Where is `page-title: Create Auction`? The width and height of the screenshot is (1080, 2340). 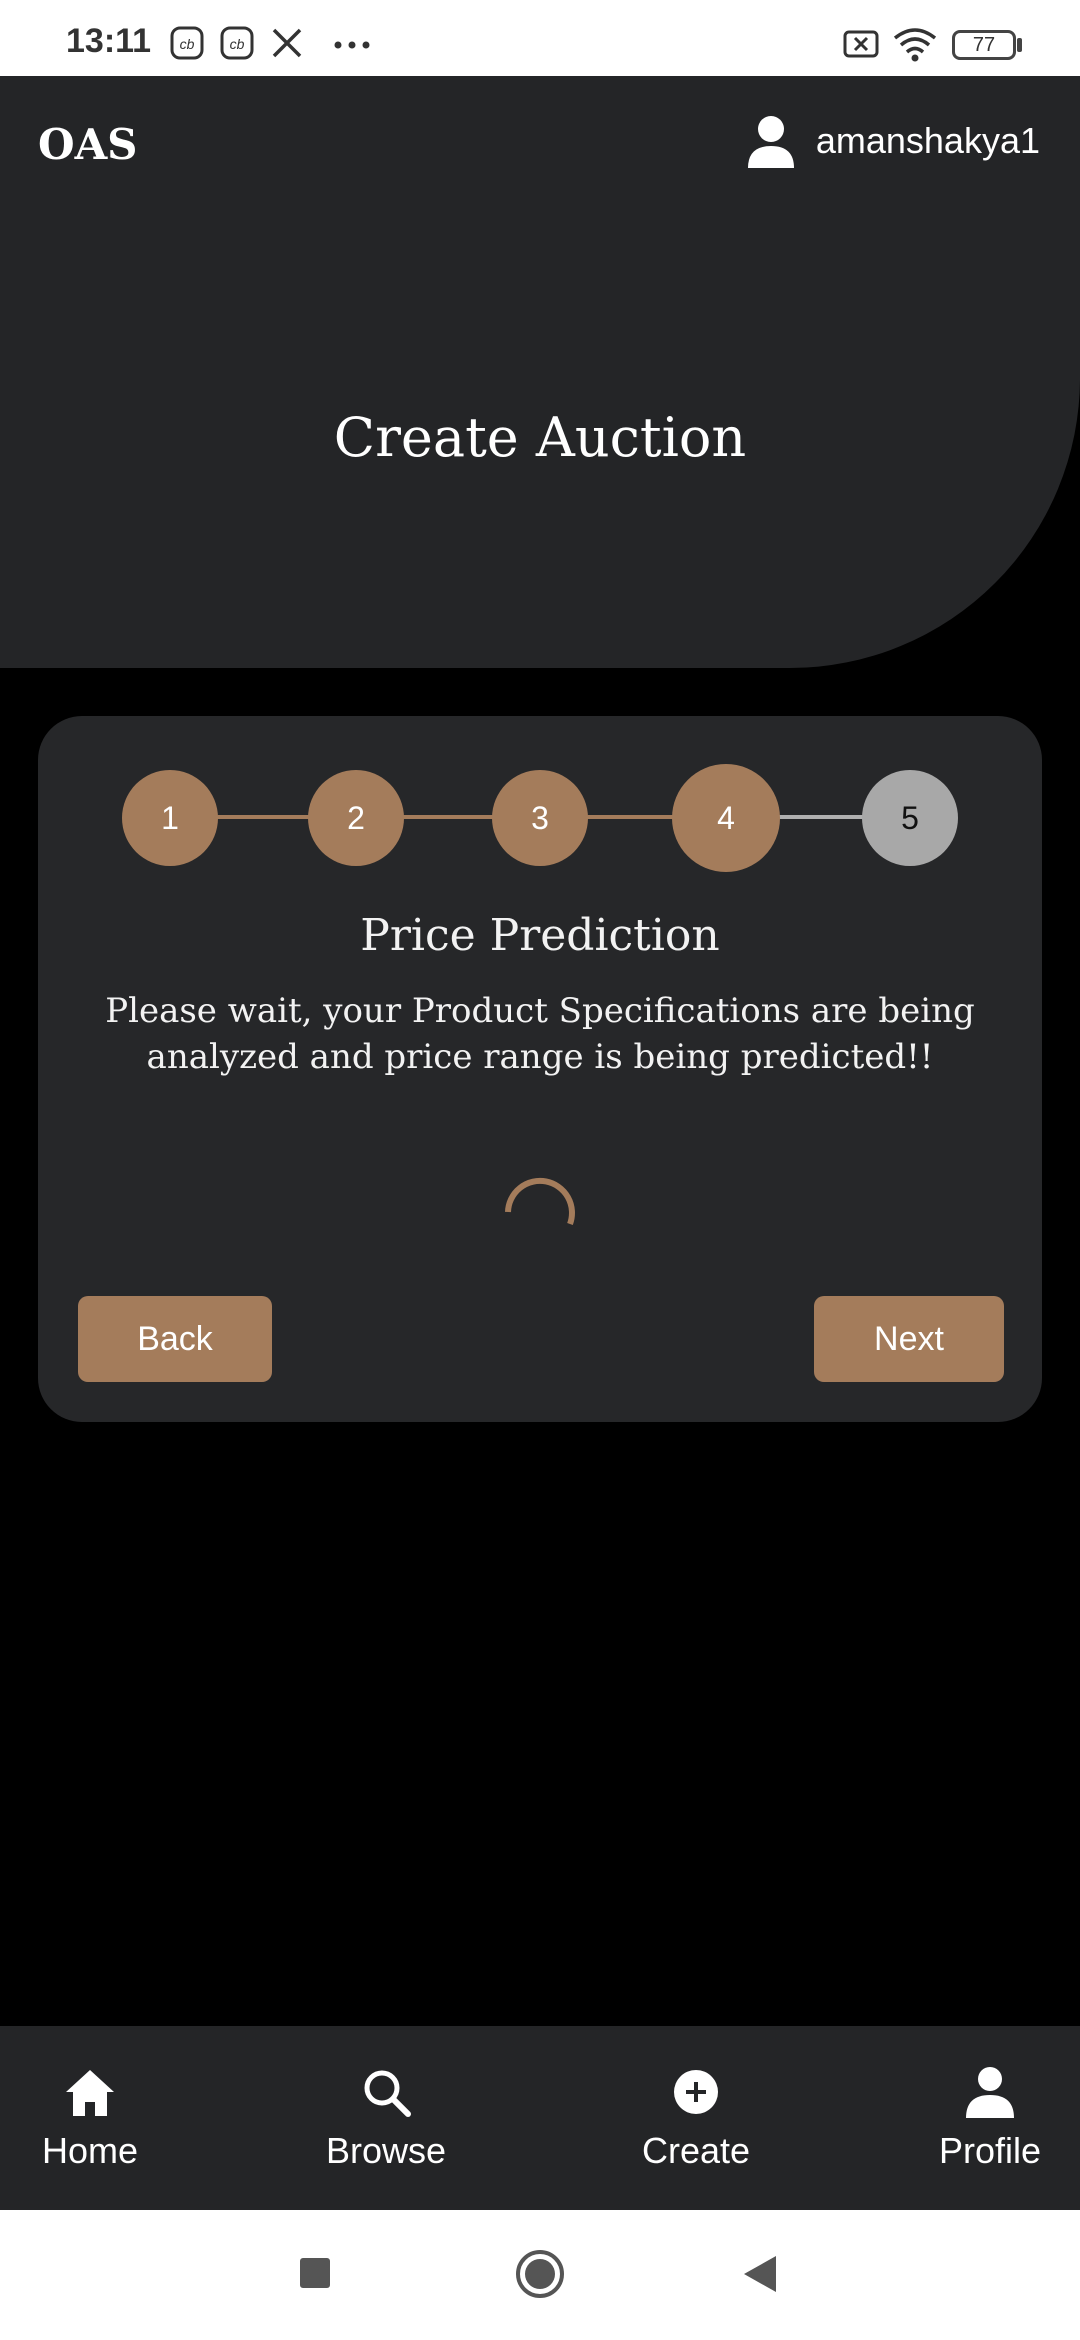
page-title: Create Auction is located at coordinates (540, 437).